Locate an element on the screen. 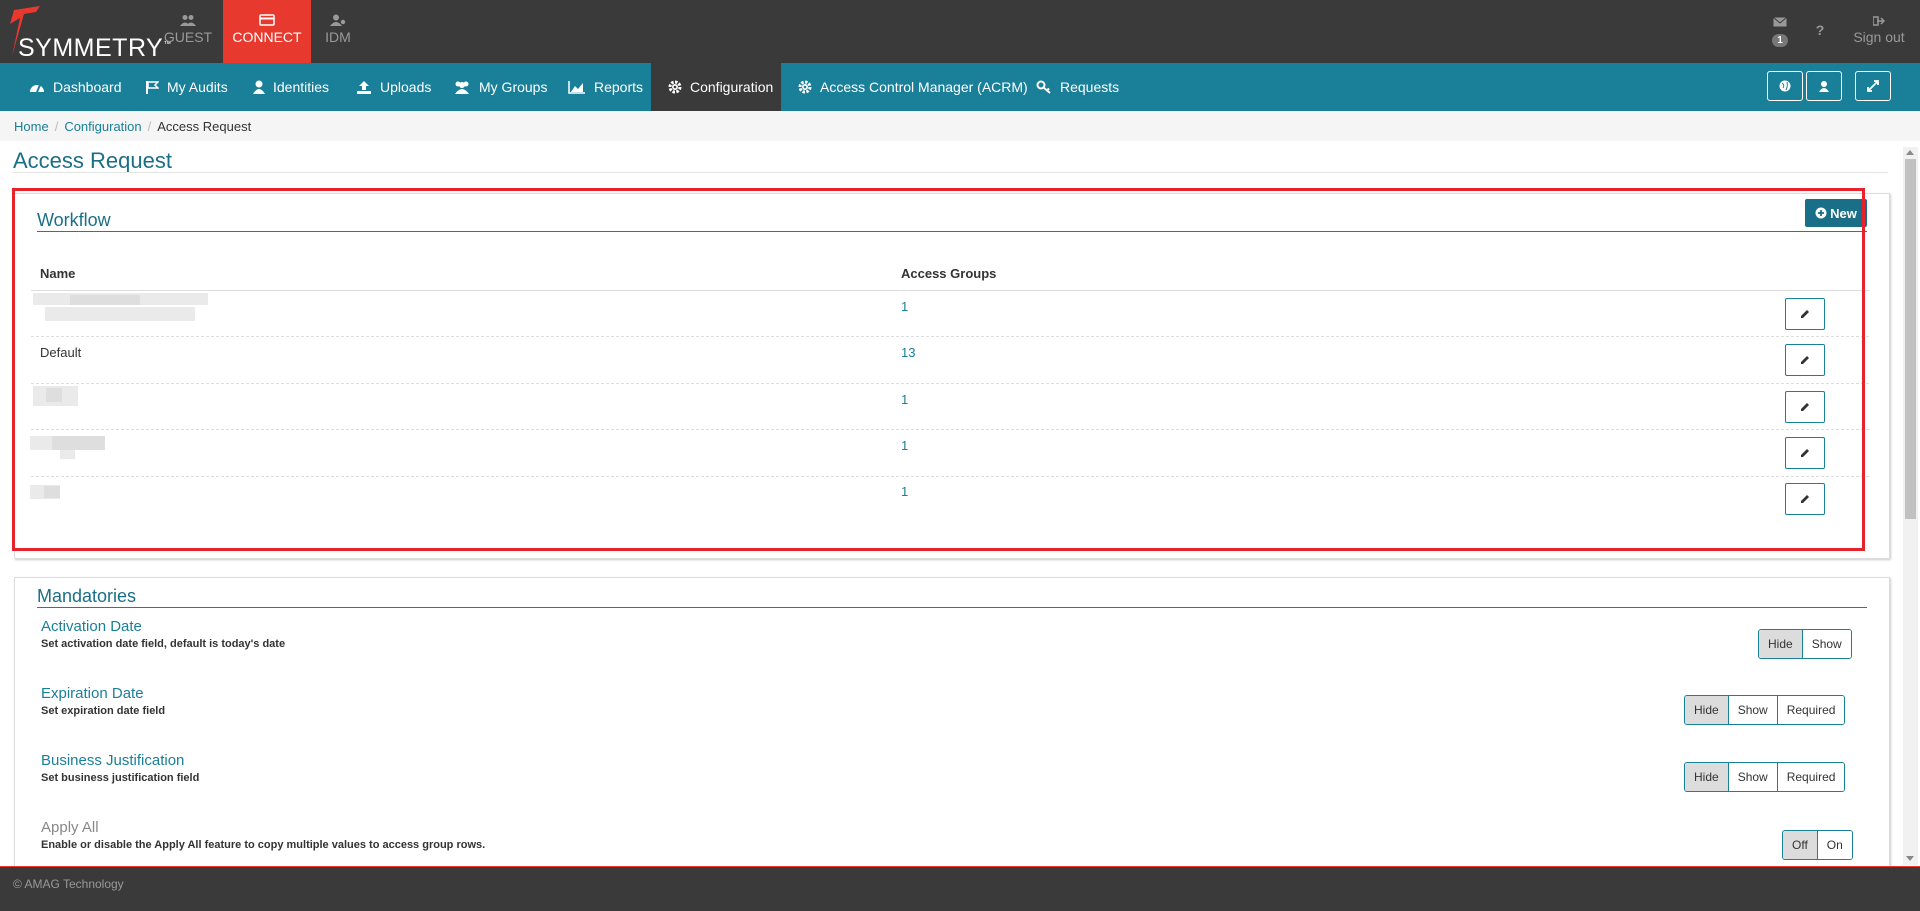 This screenshot has width=1920, height=911. breadcrumb-configuration: Configuration is located at coordinates (102, 126).